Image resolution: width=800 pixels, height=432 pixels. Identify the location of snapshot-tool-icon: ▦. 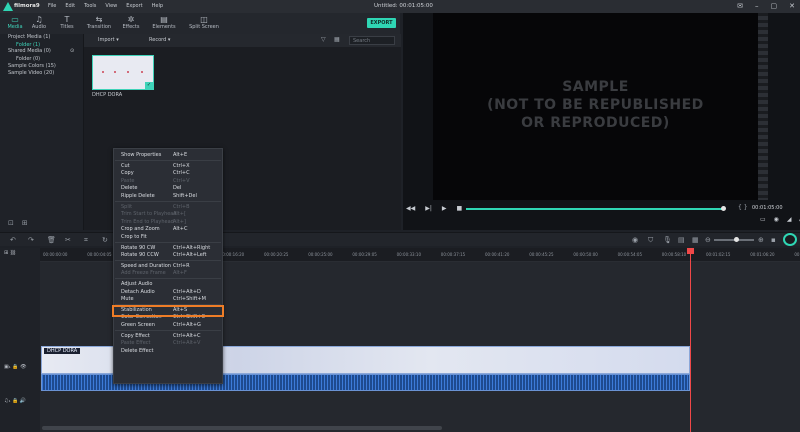
(695, 240).